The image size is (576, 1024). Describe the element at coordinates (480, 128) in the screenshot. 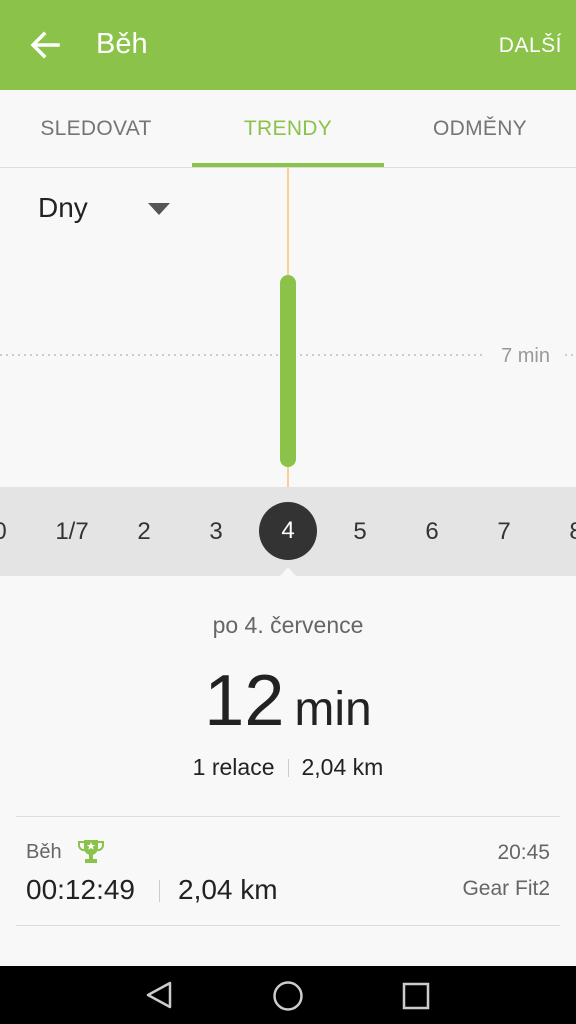

I see `tab-rewards: ODMĚNY` at that location.